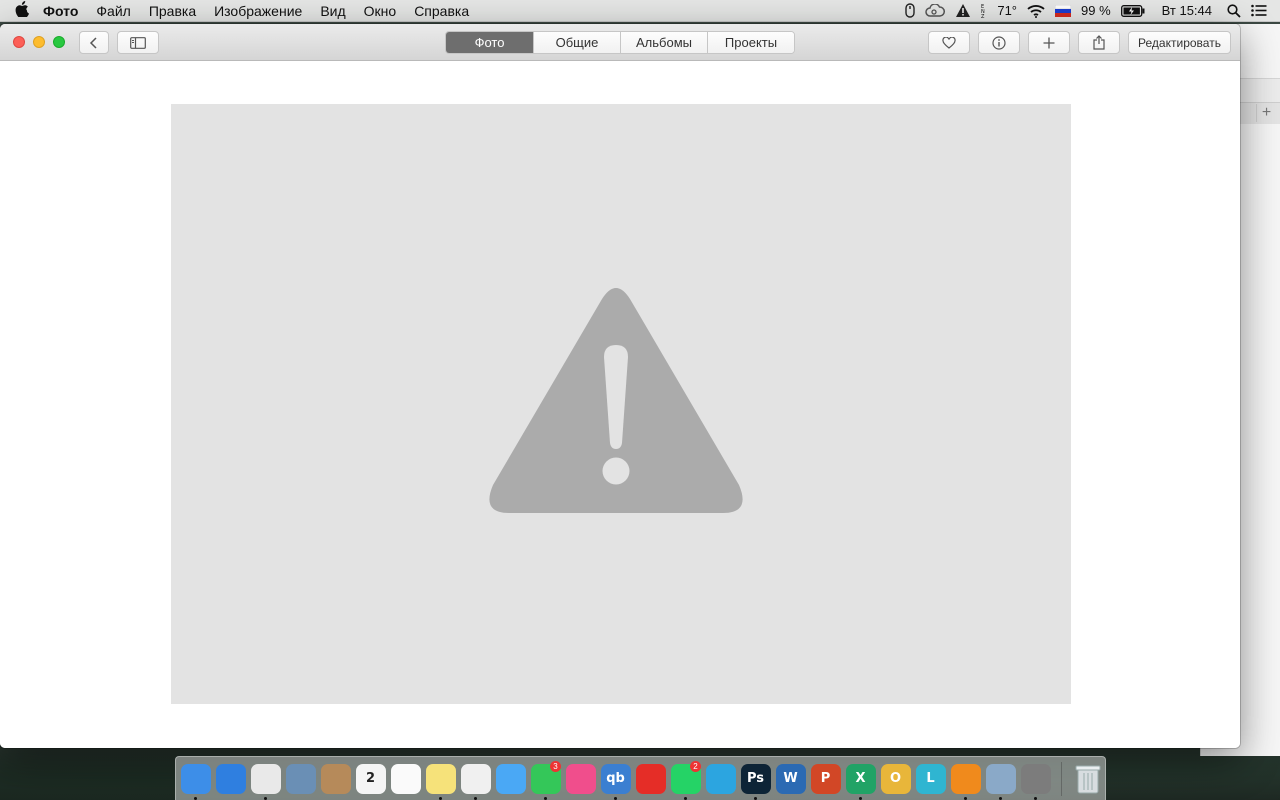  I want to click on finder-icon, so click(195, 778).